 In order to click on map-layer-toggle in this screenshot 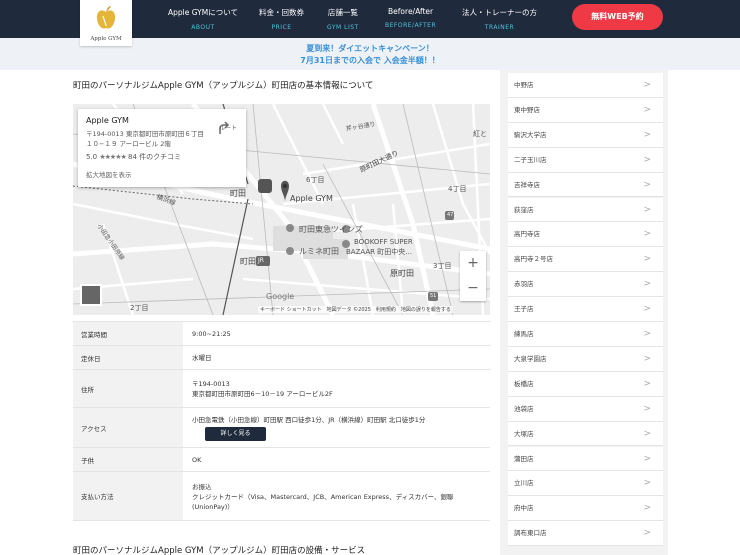, I will do `click(91, 295)`.